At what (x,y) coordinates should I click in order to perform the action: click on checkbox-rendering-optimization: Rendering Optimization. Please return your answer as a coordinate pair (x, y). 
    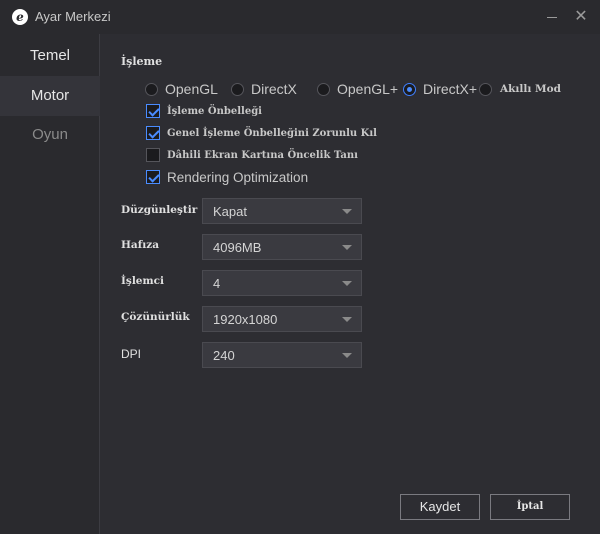
    Looking at the image, I should click on (227, 177).